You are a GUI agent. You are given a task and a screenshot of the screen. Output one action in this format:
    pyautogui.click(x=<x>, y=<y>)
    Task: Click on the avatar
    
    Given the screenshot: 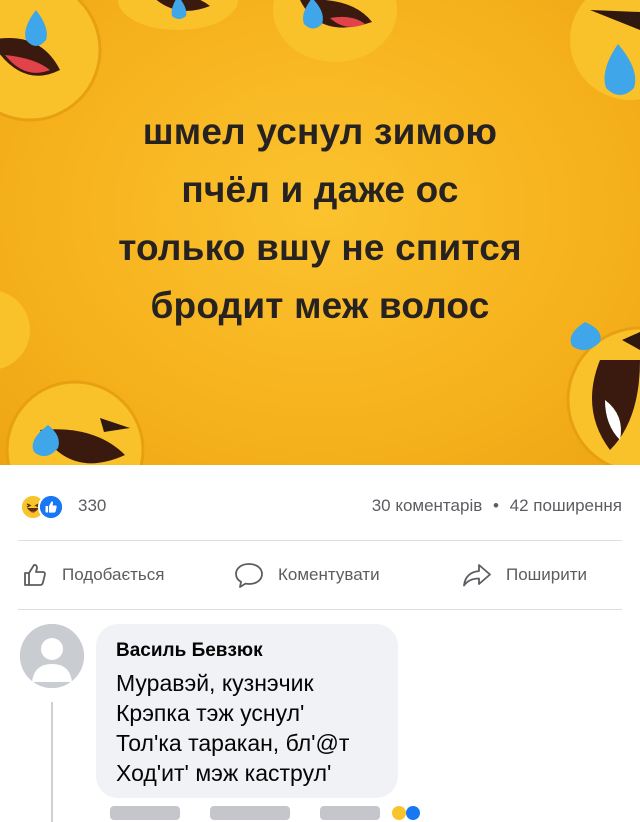 What is the action you would take?
    pyautogui.click(x=52, y=656)
    